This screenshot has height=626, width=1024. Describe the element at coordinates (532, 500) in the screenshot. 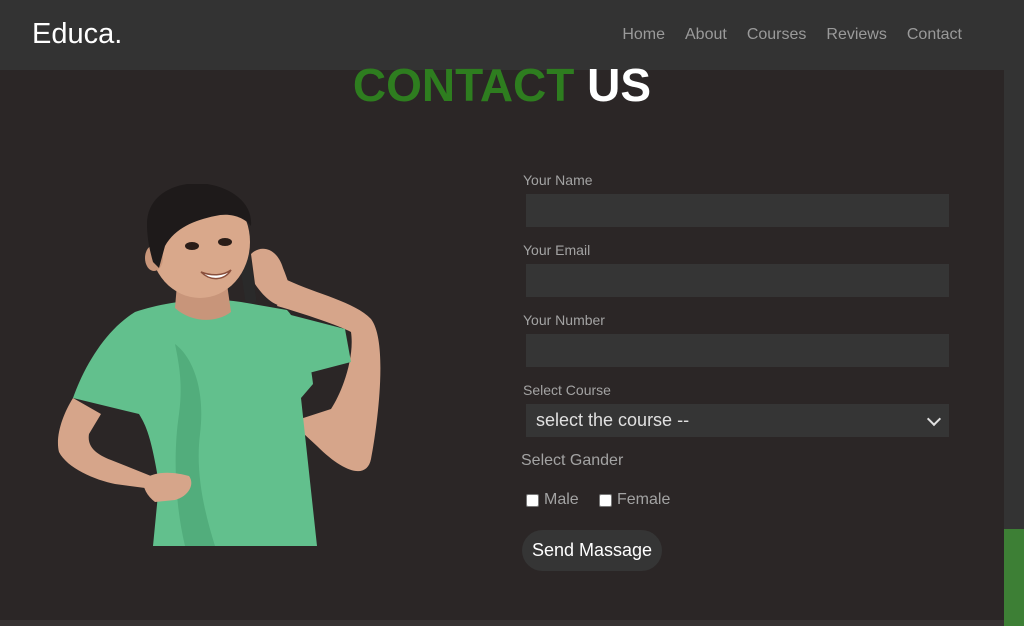

I see `male-checkbox` at that location.